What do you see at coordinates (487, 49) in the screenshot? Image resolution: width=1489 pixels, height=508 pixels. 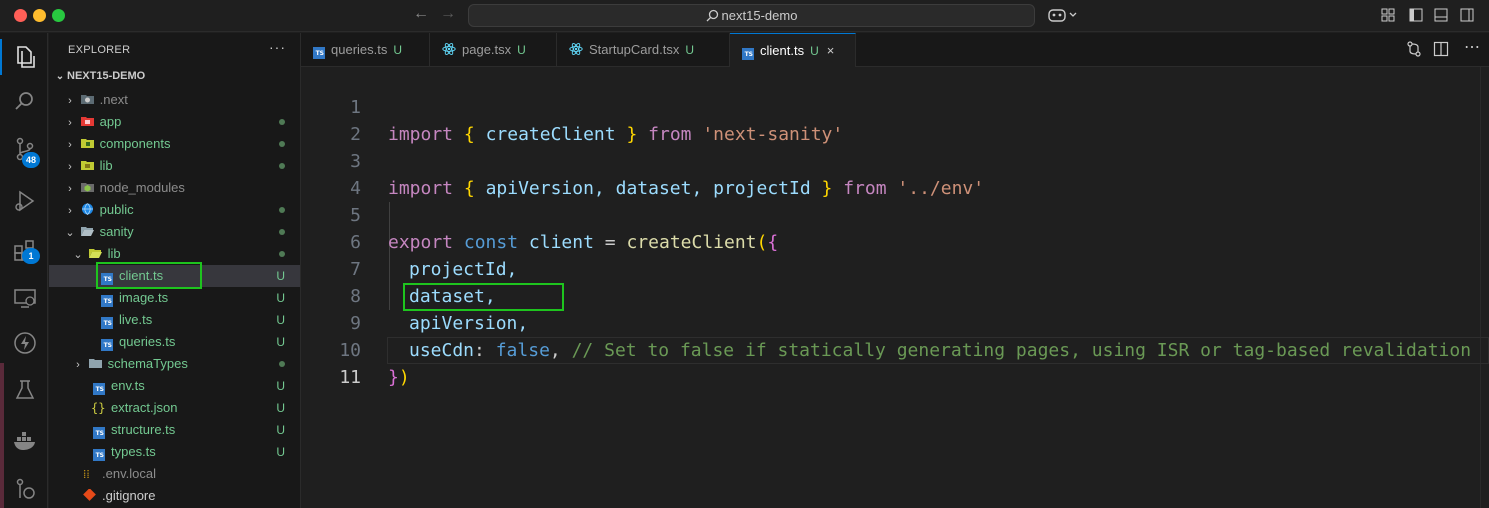 I see `tab-label: page.tsx` at bounding box center [487, 49].